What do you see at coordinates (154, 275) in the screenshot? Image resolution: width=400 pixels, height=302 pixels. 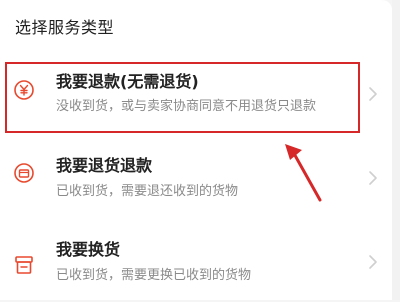 I see `option-subtitle: 已收到货，需要更换已收到的货物` at bounding box center [154, 275].